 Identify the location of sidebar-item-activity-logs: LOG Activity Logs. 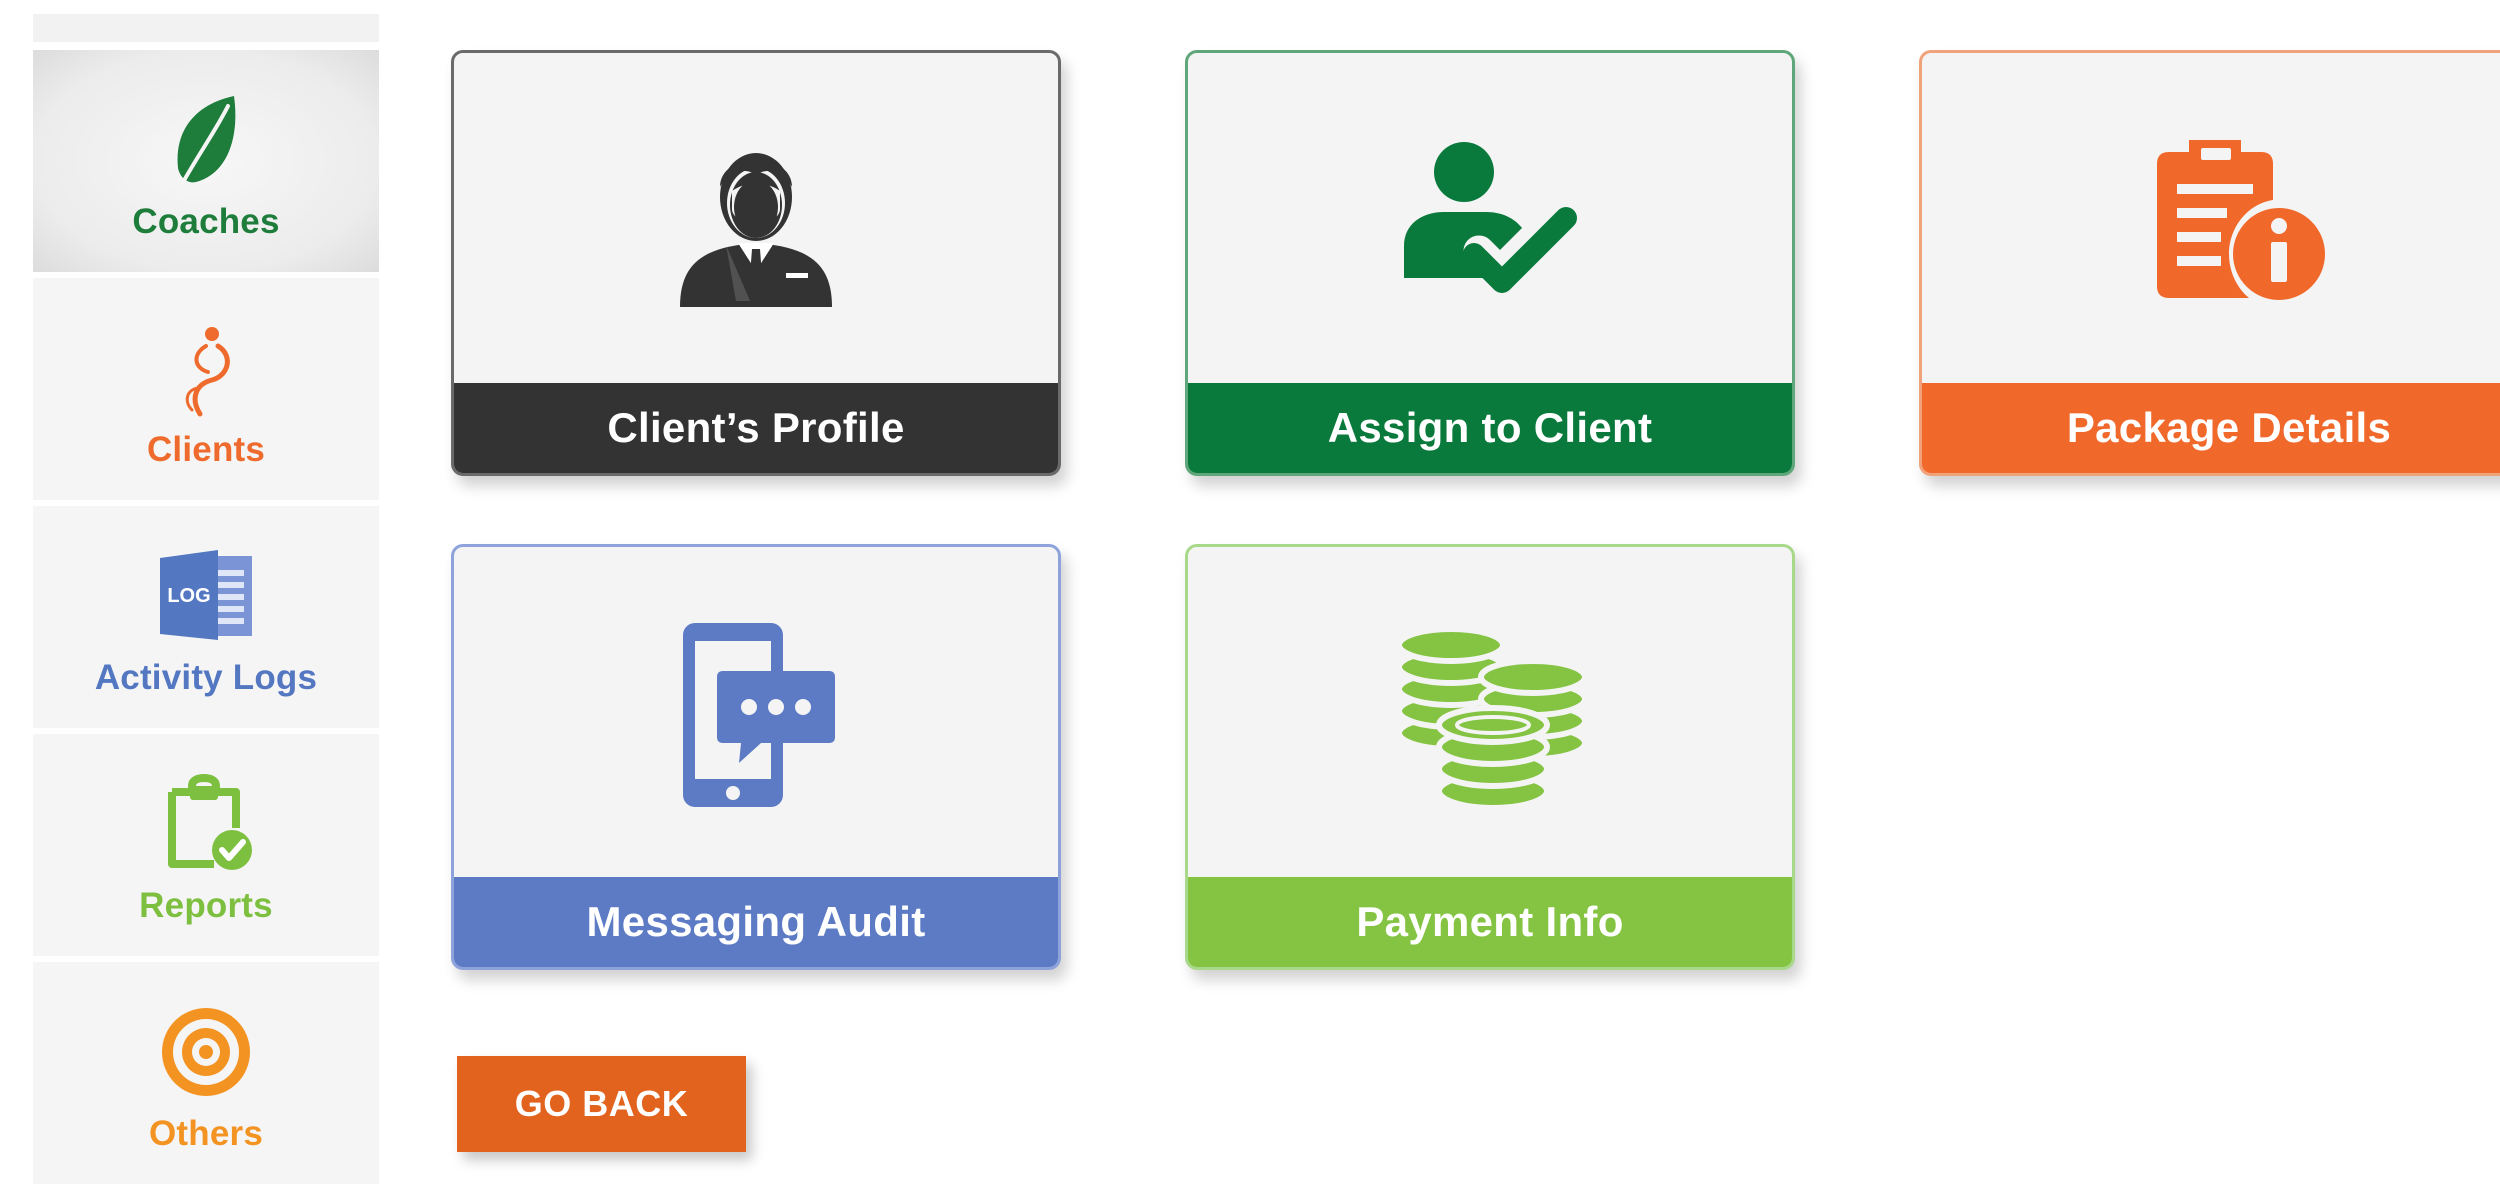
(206, 617).